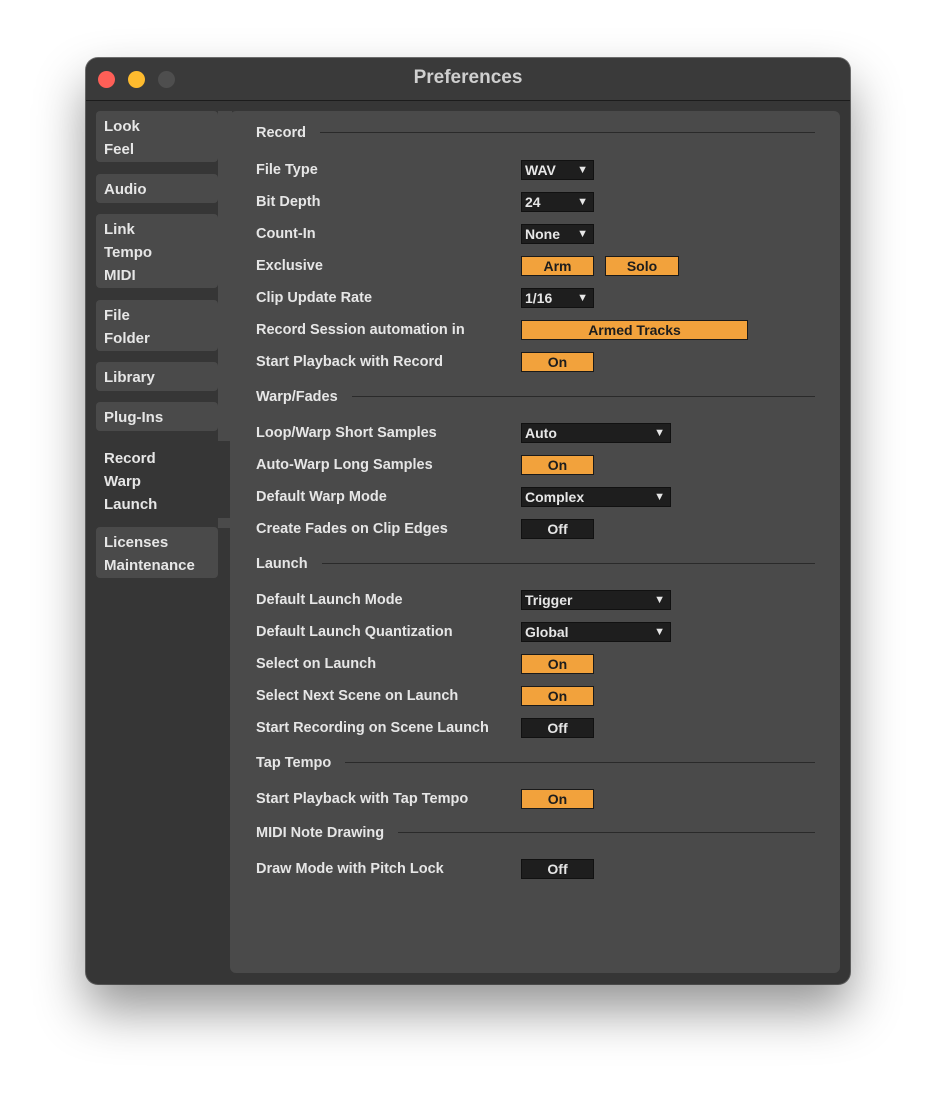 The image size is (936, 1098). What do you see at coordinates (289, 266) in the screenshot?
I see `exclusive-label: Exclusive` at bounding box center [289, 266].